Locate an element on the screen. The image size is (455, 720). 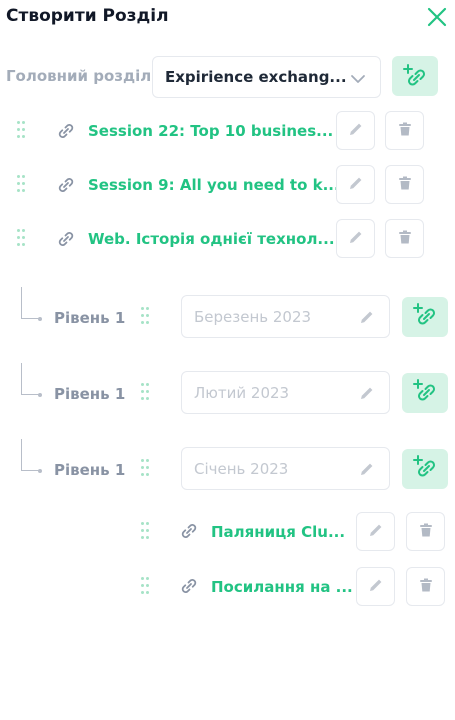
level-placeholder: Січень 2023 is located at coordinates (241, 469).